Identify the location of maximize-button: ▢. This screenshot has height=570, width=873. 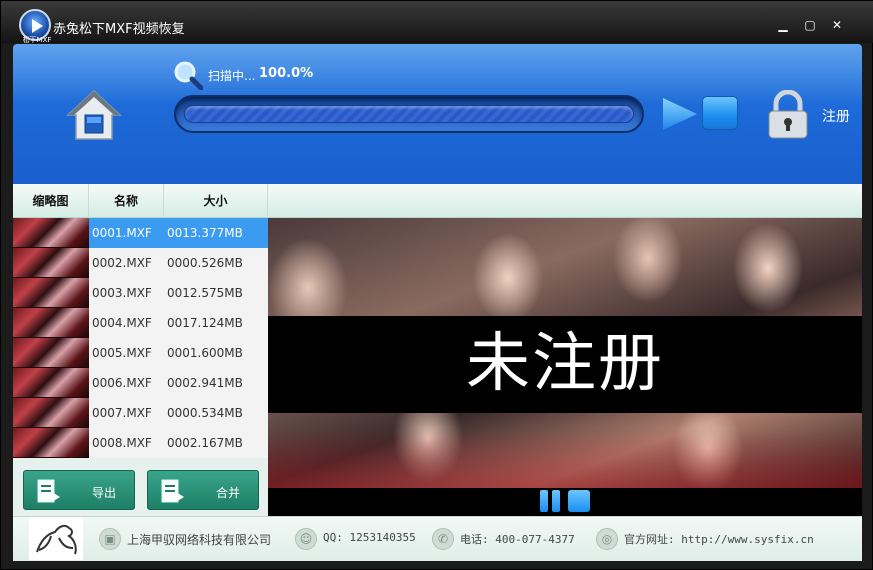
(810, 25).